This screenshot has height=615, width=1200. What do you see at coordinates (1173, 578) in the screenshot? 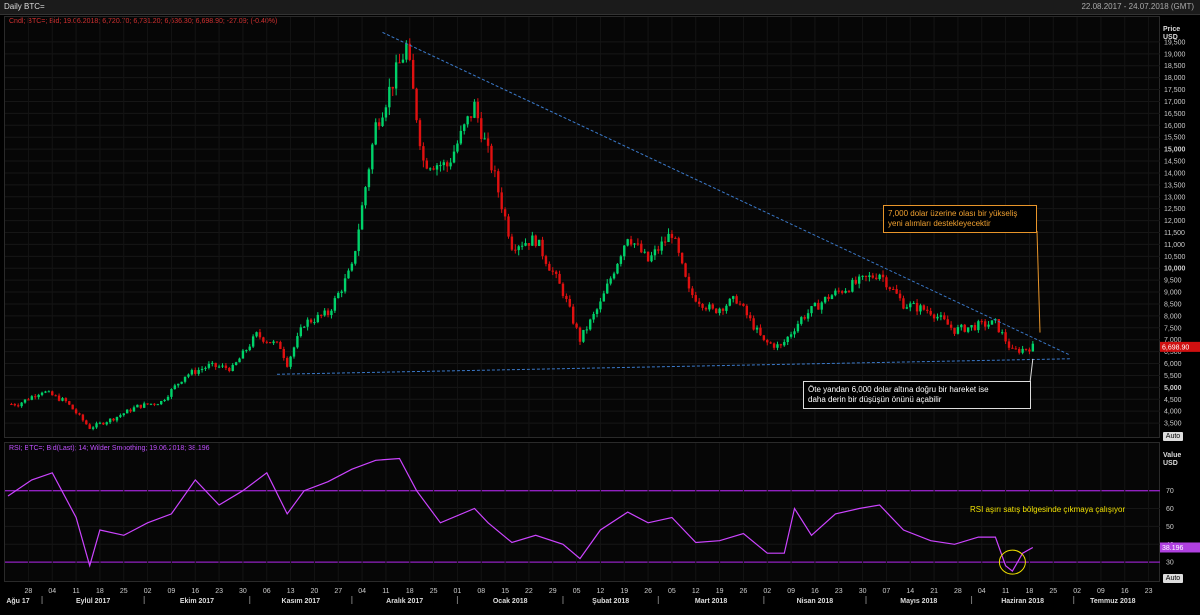
I see `rsi-auto-button: Auto` at bounding box center [1173, 578].